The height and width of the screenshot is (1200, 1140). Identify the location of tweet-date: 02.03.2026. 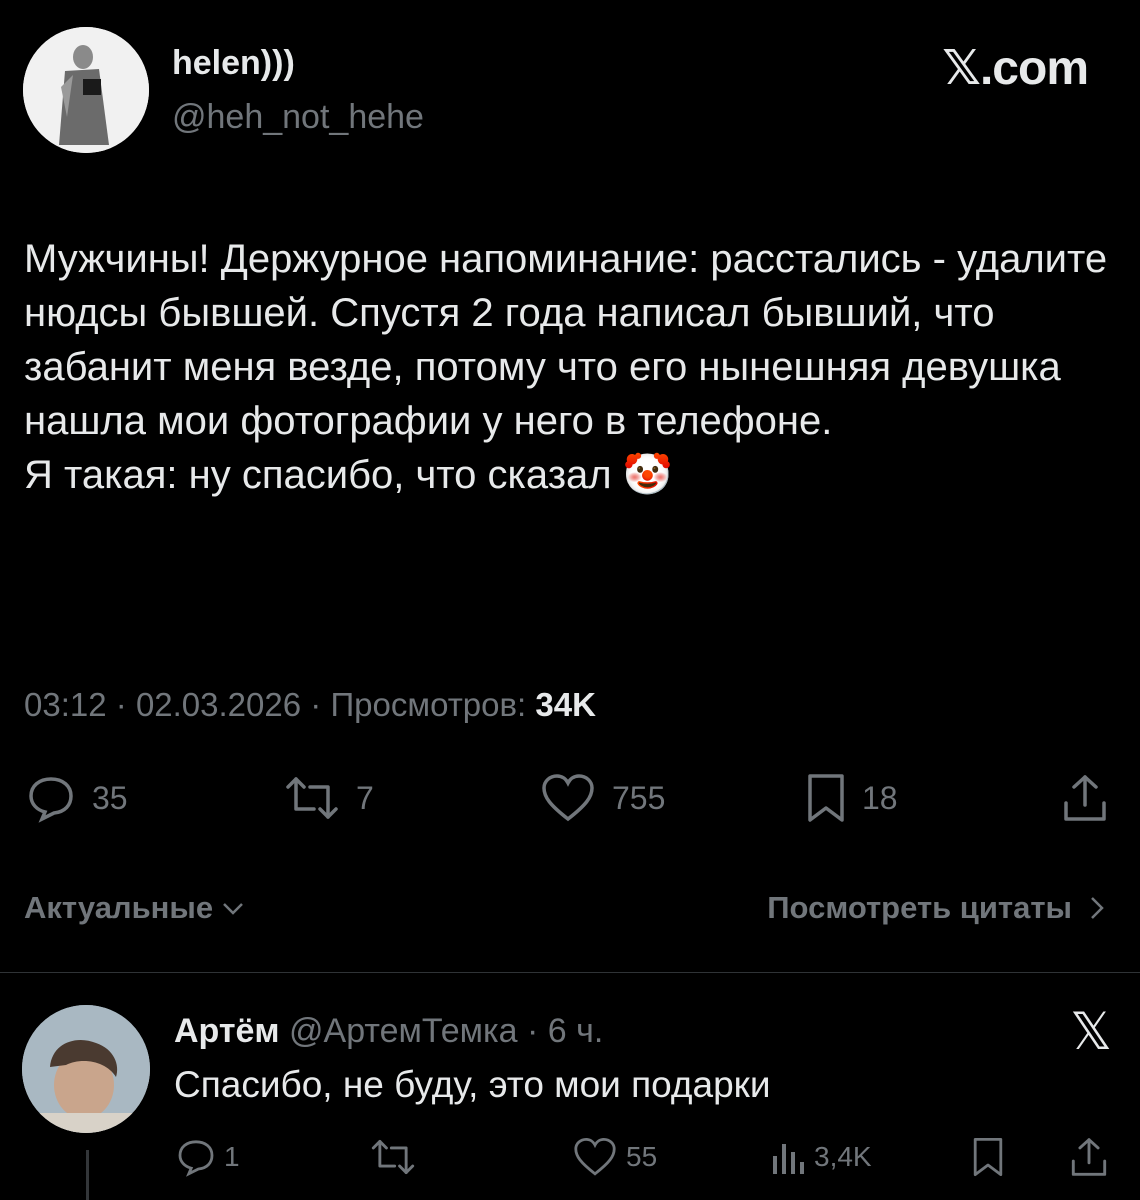
(218, 704).